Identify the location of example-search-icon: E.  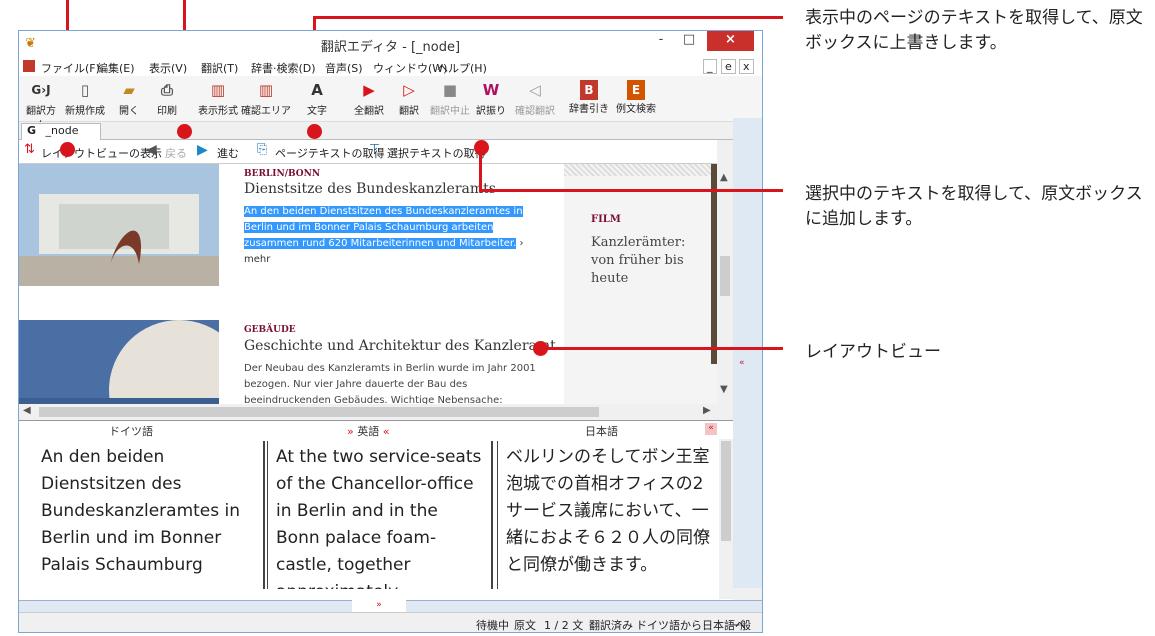
(636, 90).